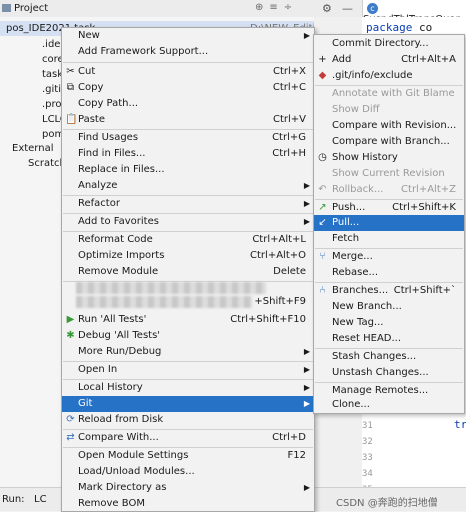  I want to click on menu-item-remove-module: Remove Module Delete, so click(188, 272).